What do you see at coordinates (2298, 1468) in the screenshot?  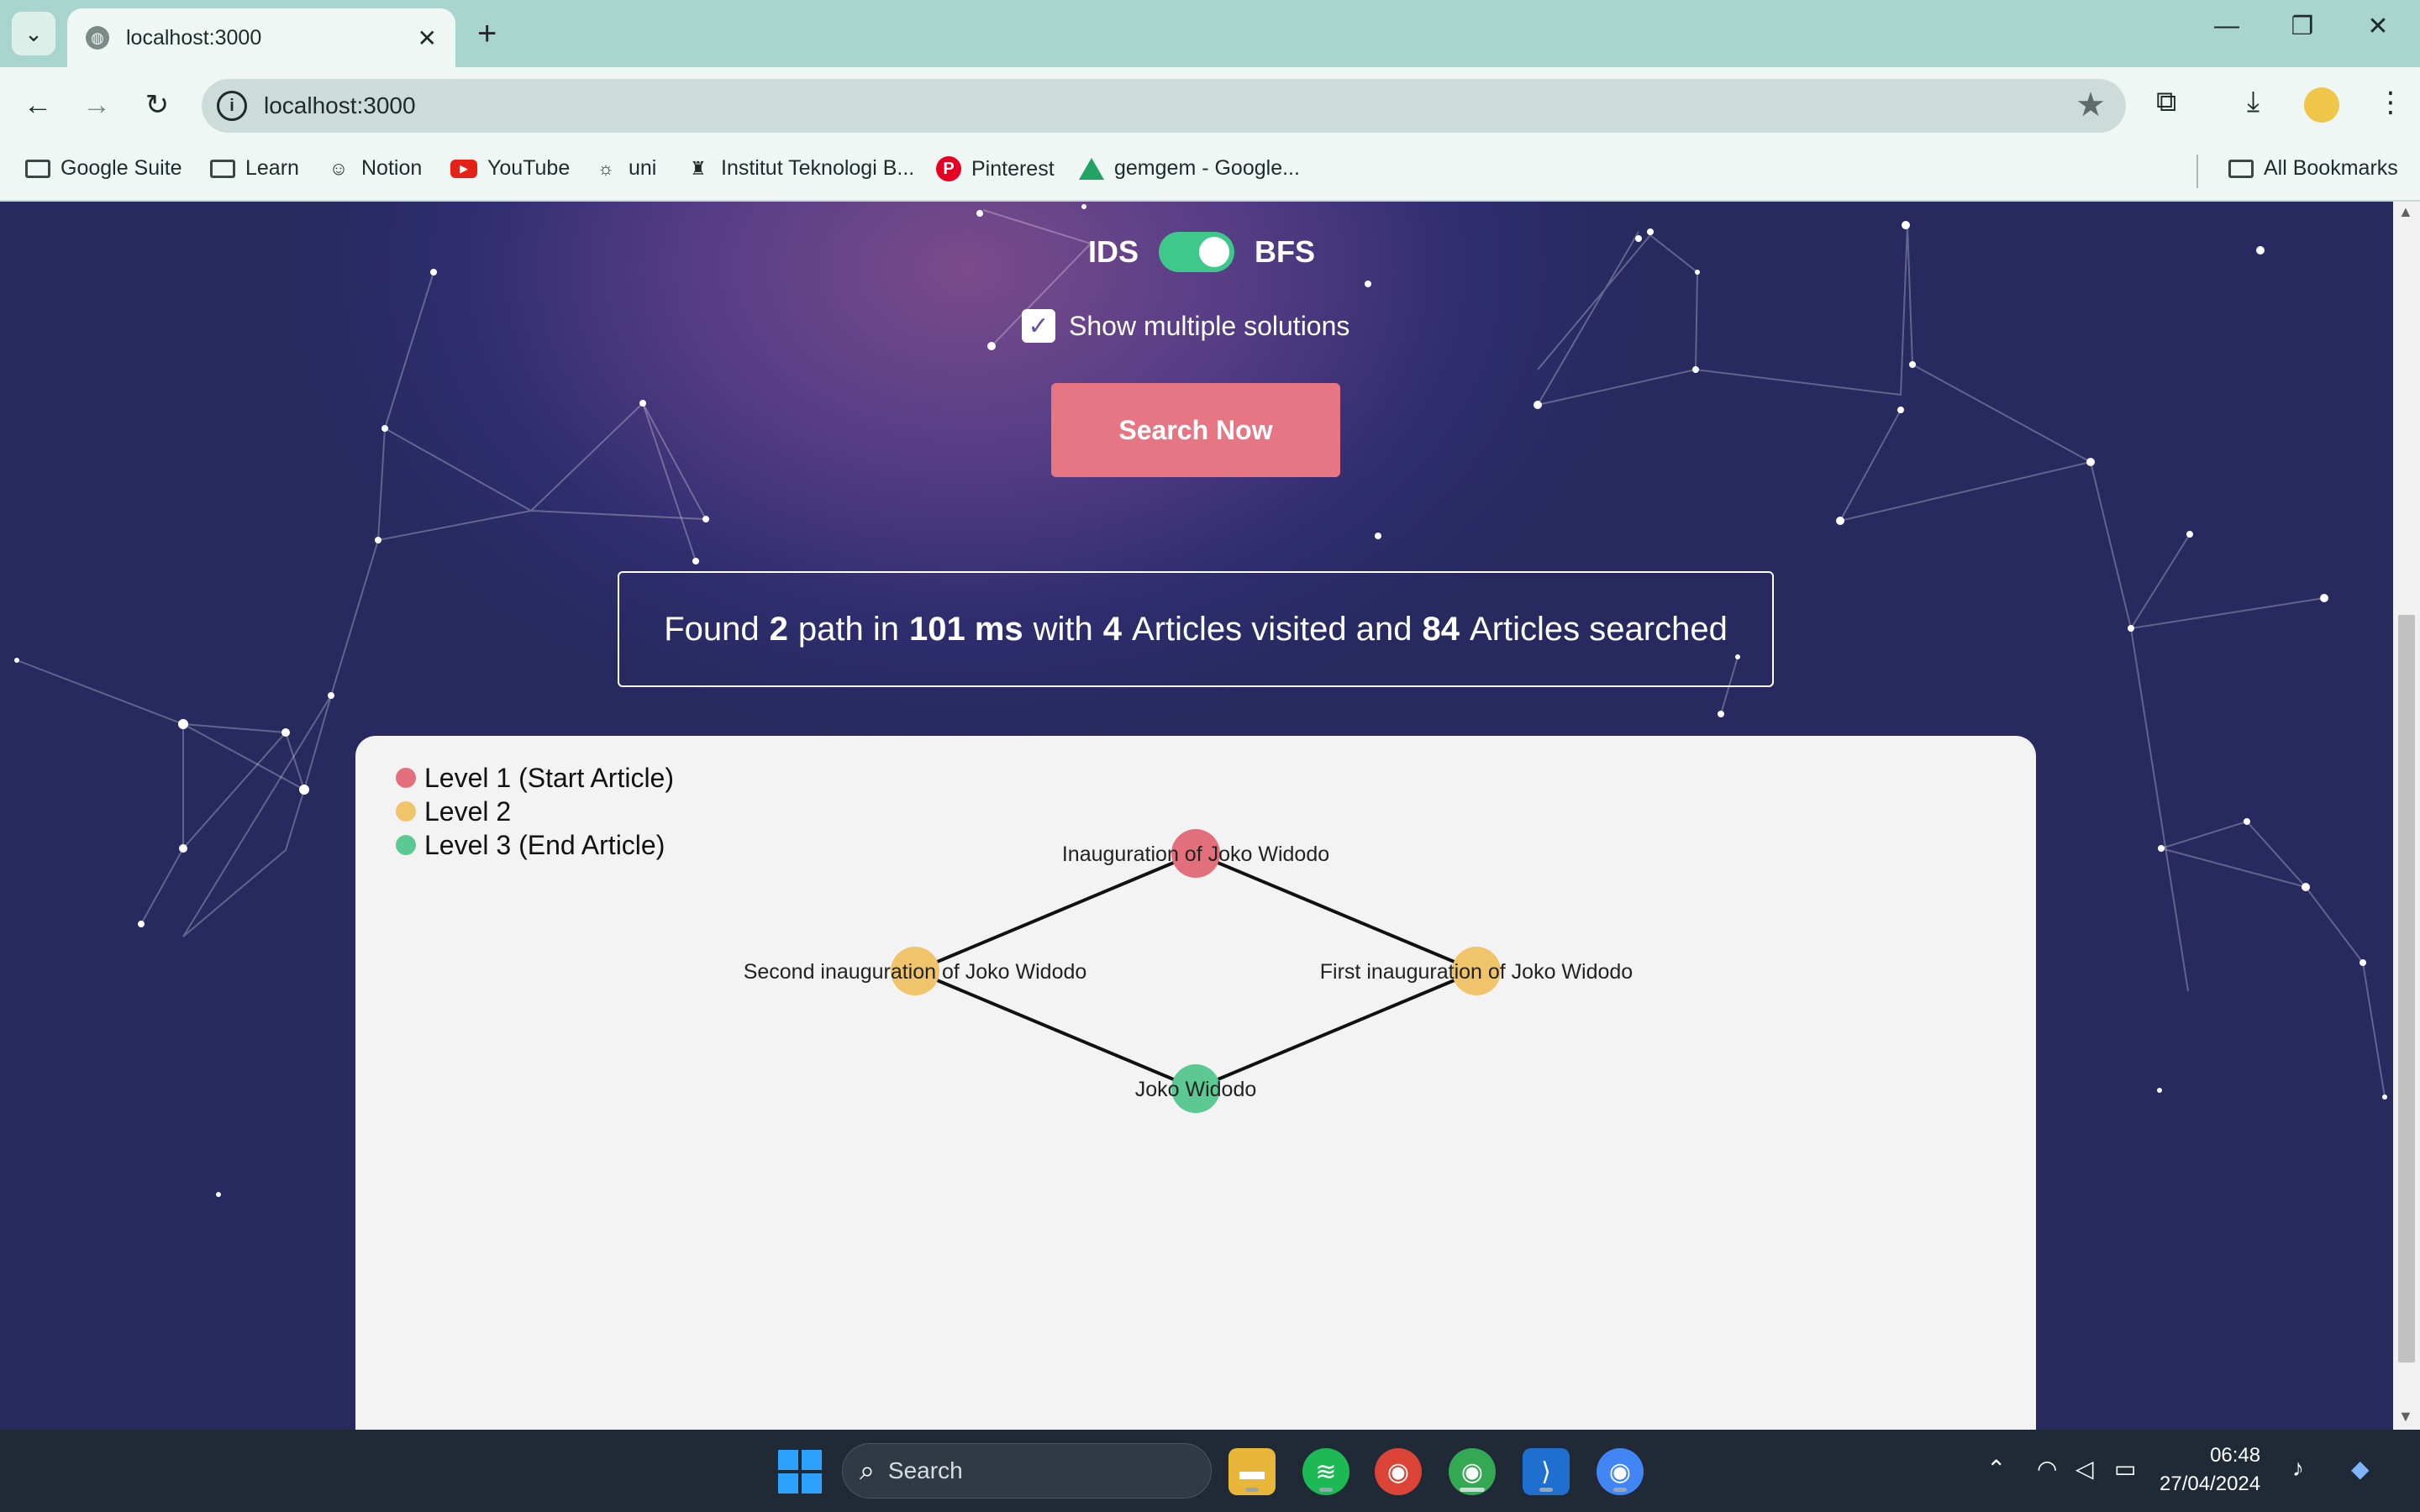 I see `notification-bell-icon: ♪` at bounding box center [2298, 1468].